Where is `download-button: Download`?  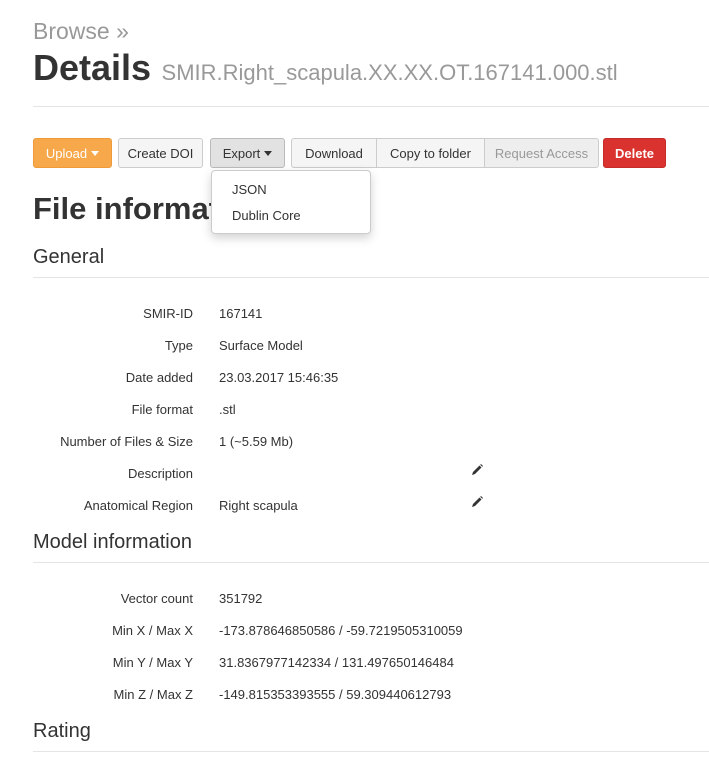 download-button: Download is located at coordinates (334, 153).